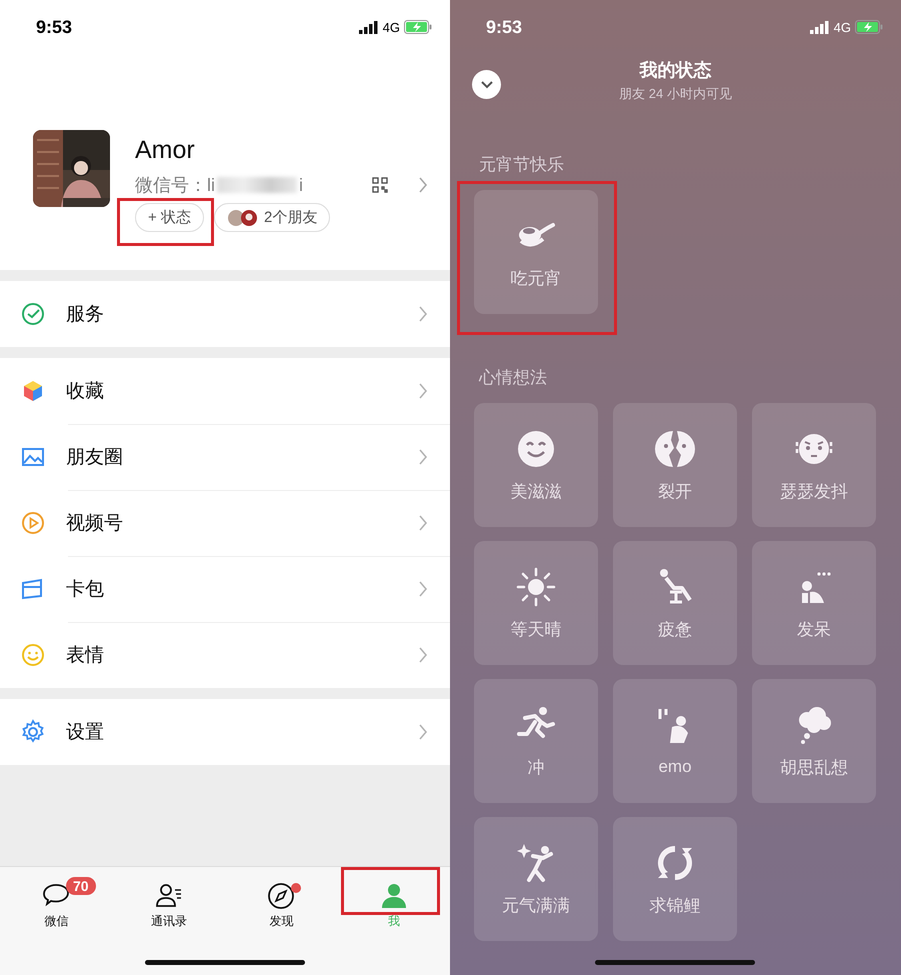 Image resolution: width=901 pixels, height=975 pixels. Describe the element at coordinates (33, 732) in the screenshot. I see `settings-icon` at that location.